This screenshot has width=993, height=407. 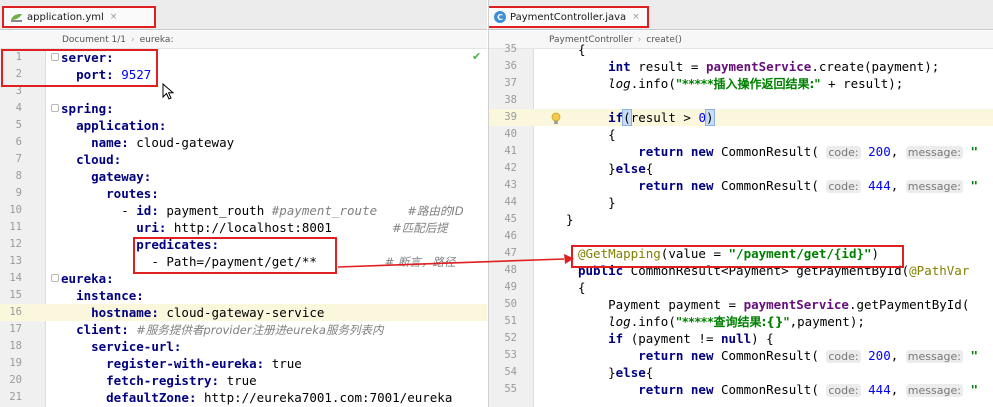 I want to click on code-line: 14 eureka:, so click(x=243, y=278).